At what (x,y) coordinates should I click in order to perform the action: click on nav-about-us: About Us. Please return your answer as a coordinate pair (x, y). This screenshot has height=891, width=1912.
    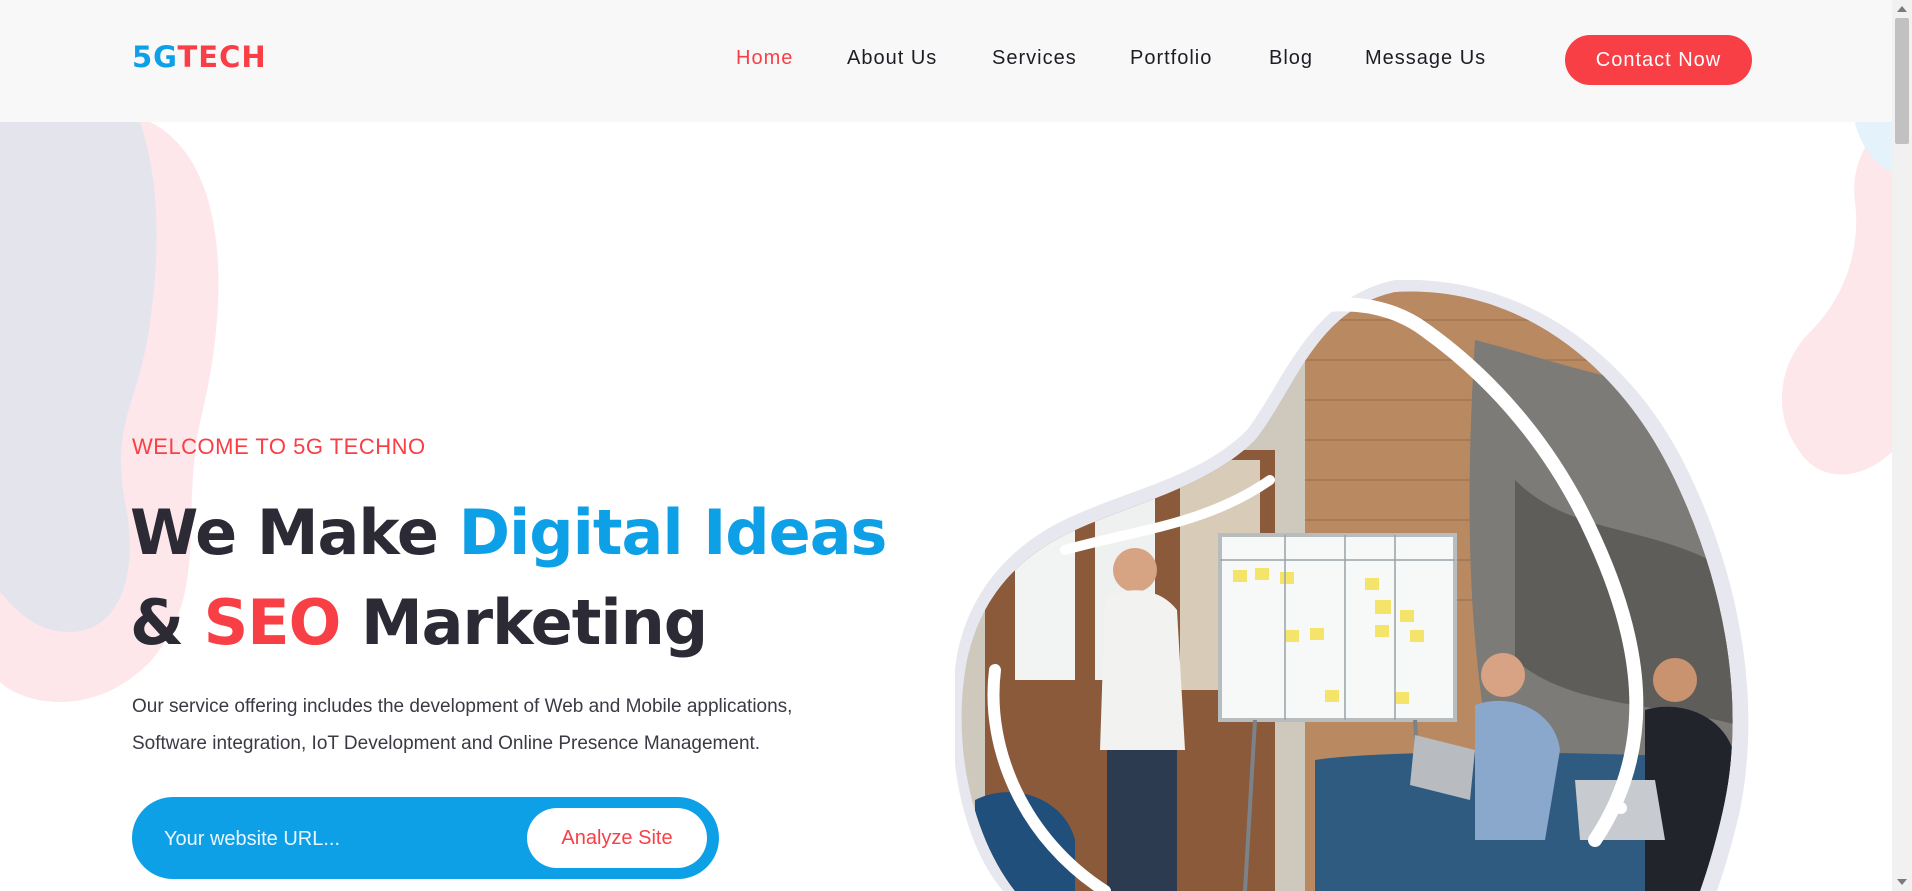
    Looking at the image, I should click on (892, 58).